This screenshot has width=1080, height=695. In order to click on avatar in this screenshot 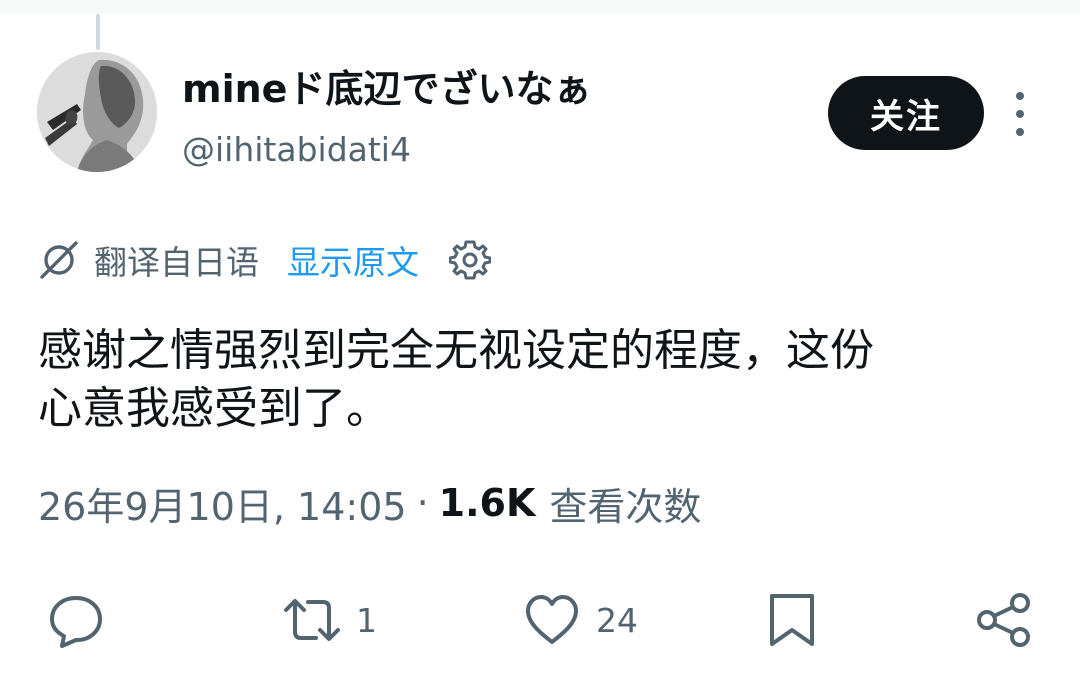, I will do `click(97, 112)`.